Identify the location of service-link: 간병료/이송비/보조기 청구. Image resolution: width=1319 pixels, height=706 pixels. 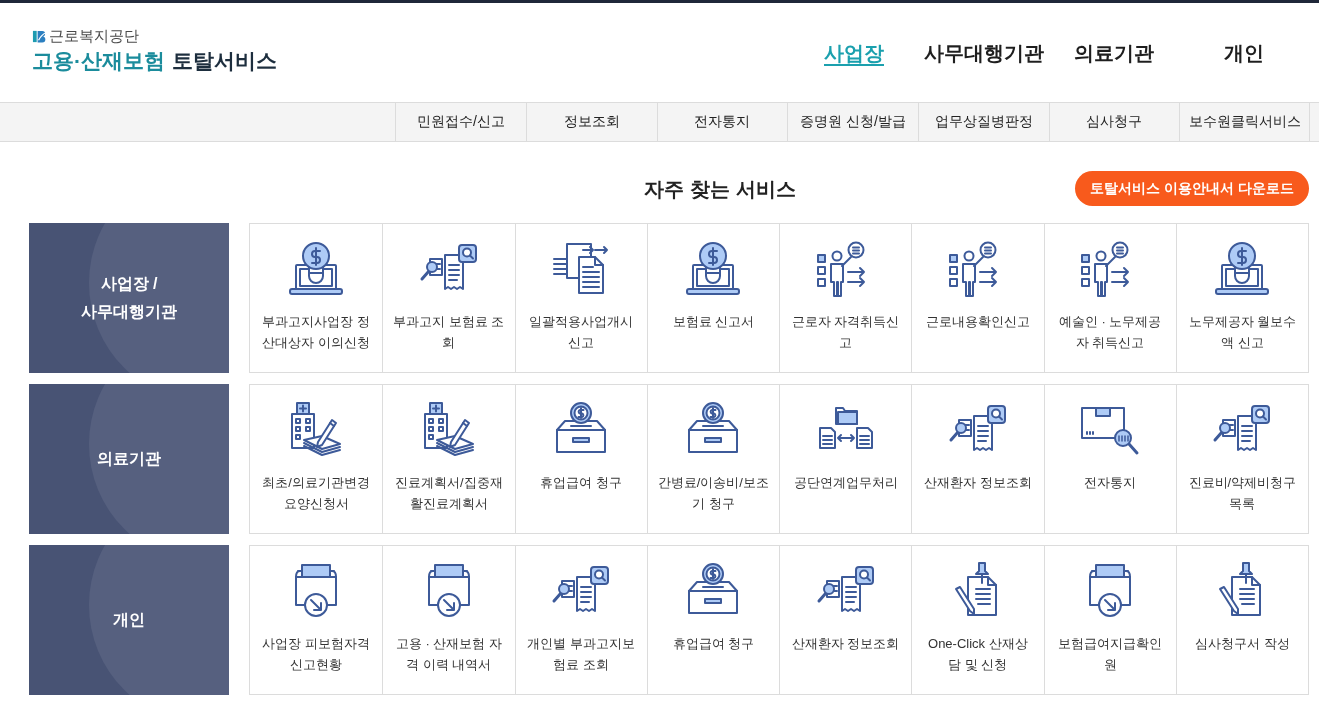
(712, 459).